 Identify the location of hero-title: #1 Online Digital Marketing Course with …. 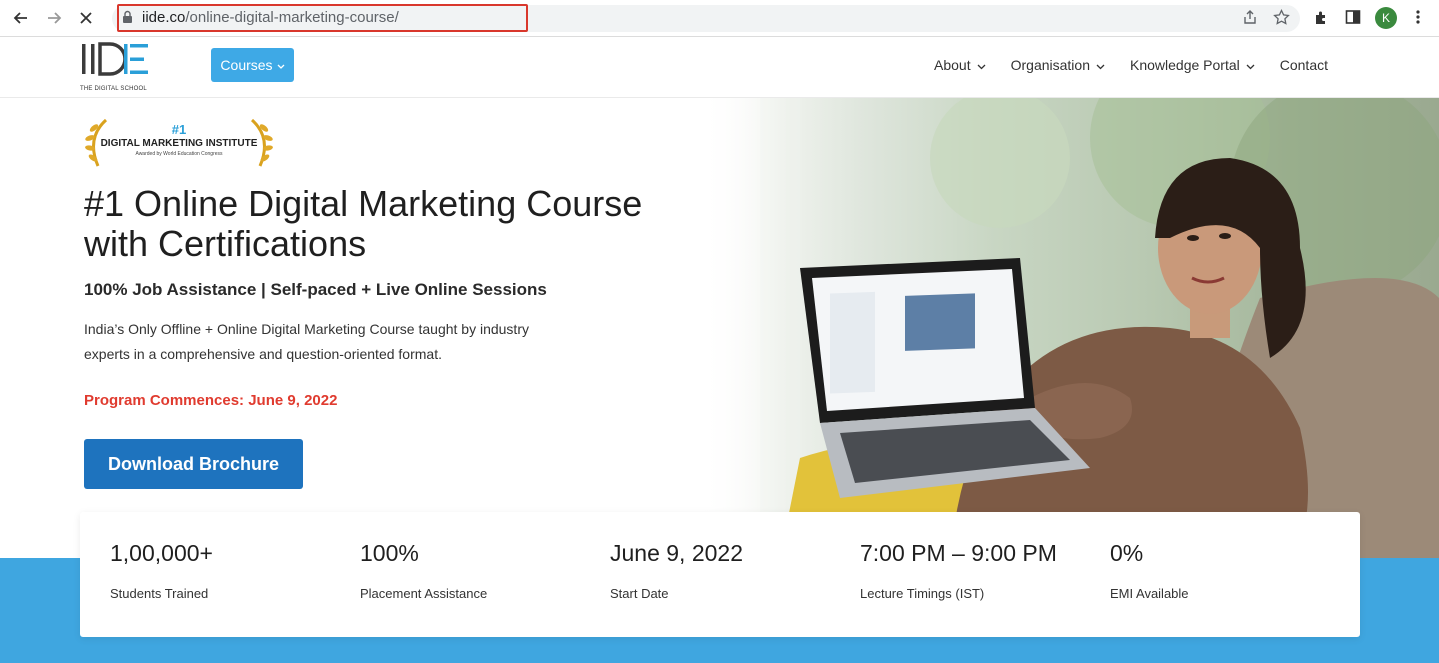
(363, 223).